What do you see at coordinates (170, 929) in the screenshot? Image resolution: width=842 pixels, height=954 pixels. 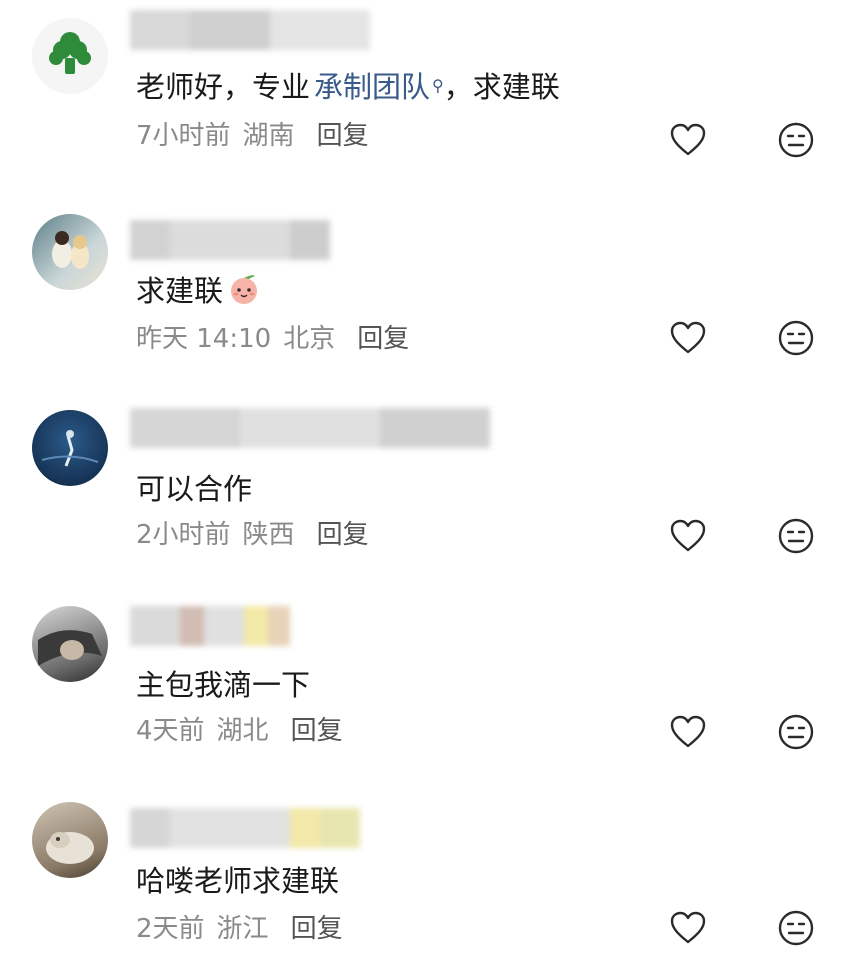 I see `comment-time: 2天前` at bounding box center [170, 929].